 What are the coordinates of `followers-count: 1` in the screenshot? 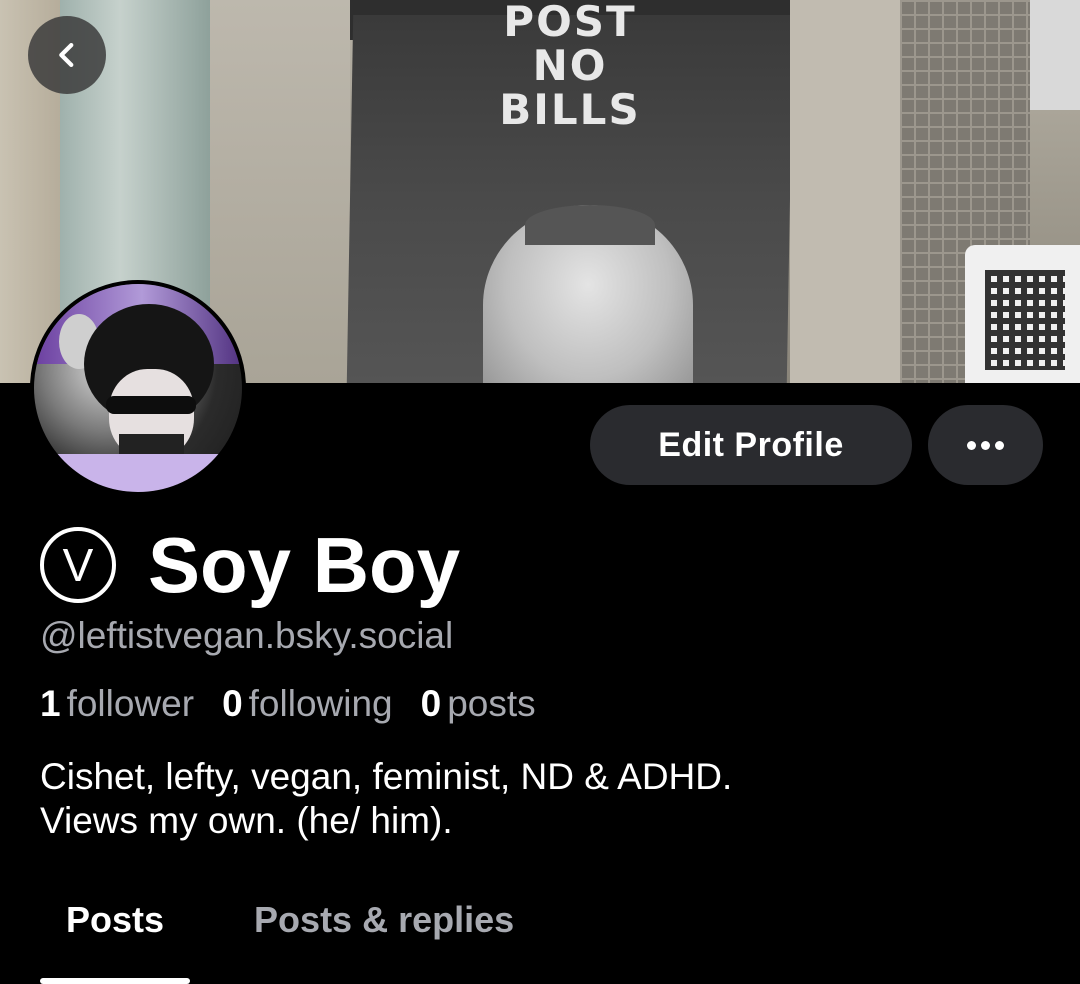 It's located at (50, 703).